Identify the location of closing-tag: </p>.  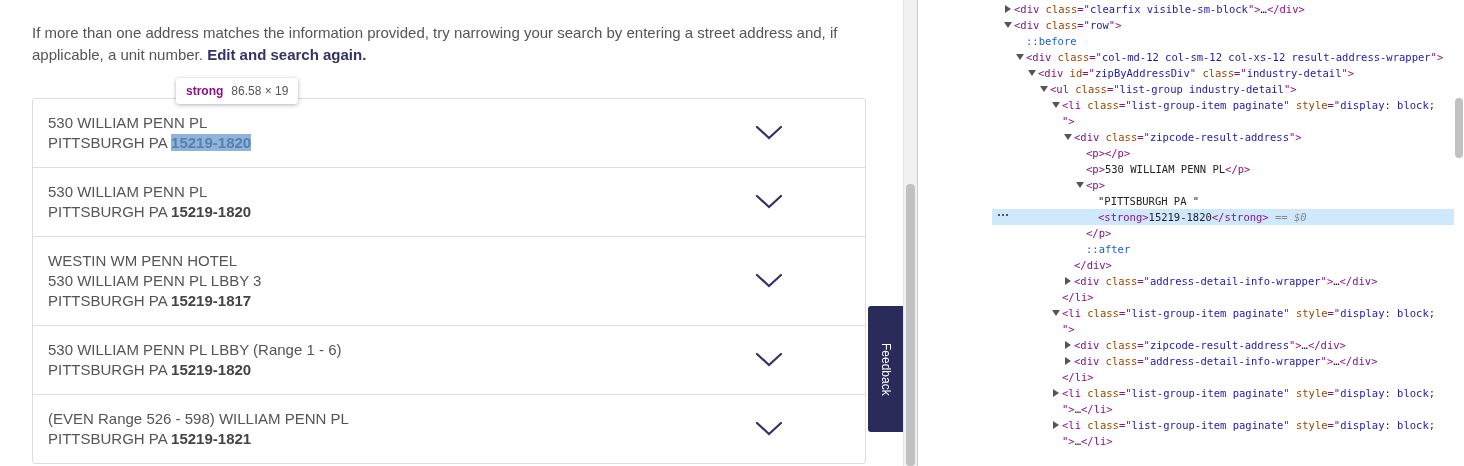
(1099, 233).